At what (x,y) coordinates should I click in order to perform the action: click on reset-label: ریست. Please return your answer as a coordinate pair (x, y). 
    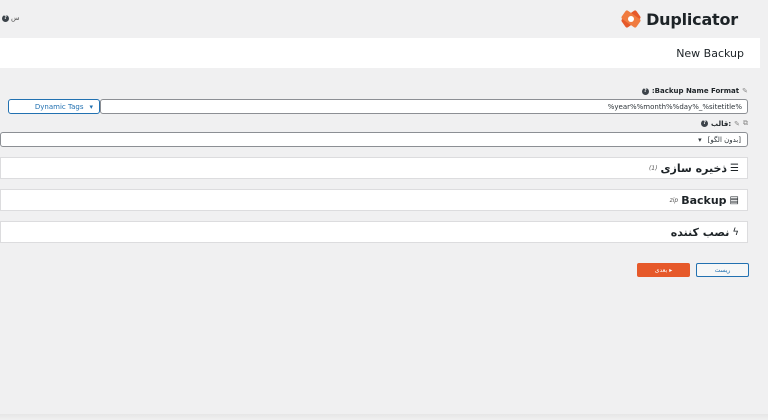
    Looking at the image, I should click on (722, 270).